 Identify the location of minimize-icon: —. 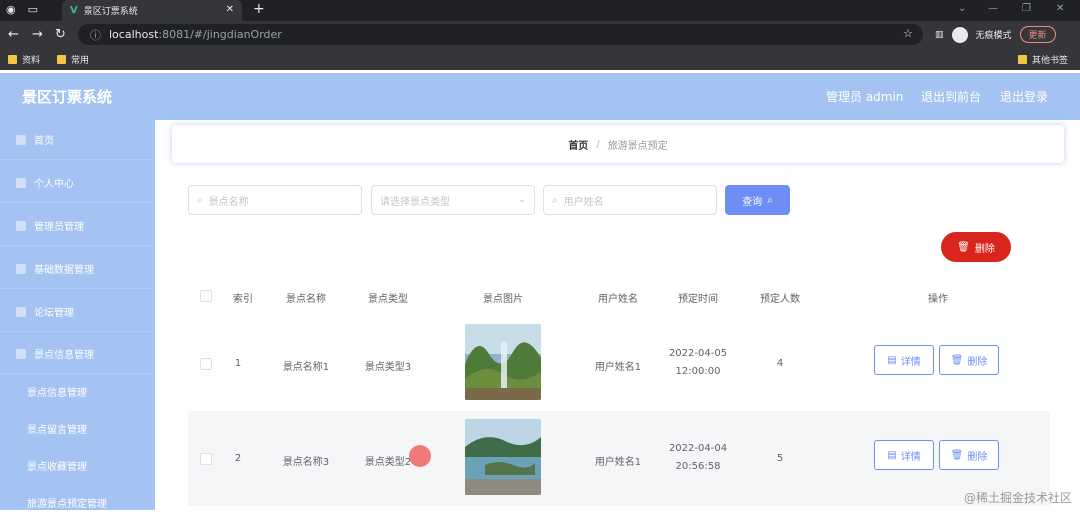
(993, 8).